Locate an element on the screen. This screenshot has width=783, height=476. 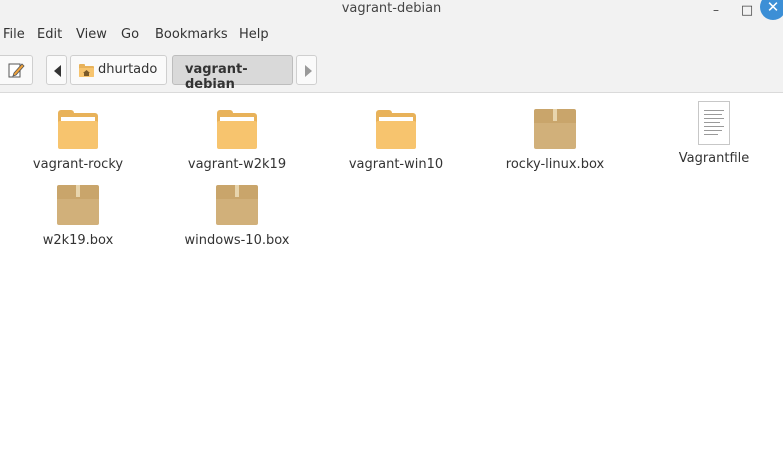
breadcrumb-forward-button is located at coordinates (306, 70).